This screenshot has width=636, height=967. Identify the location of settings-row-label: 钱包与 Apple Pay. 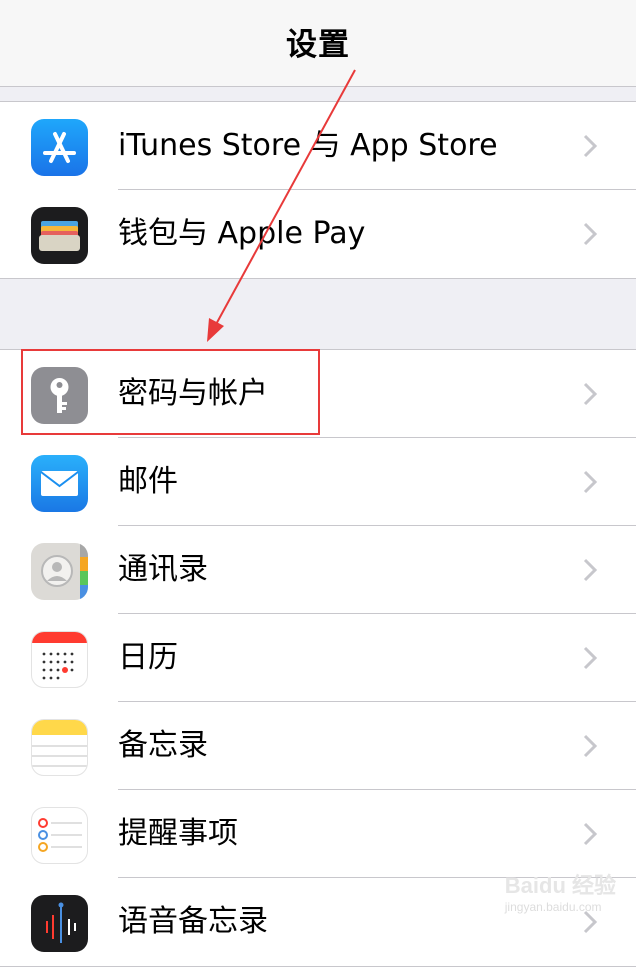
(242, 233).